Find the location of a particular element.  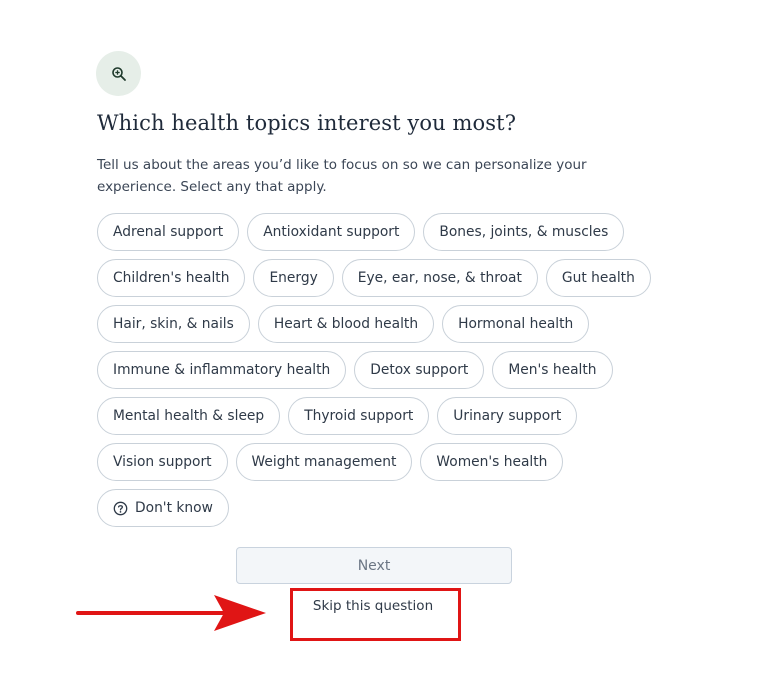

topic-chip-gut-health: Gut health is located at coordinates (598, 278).